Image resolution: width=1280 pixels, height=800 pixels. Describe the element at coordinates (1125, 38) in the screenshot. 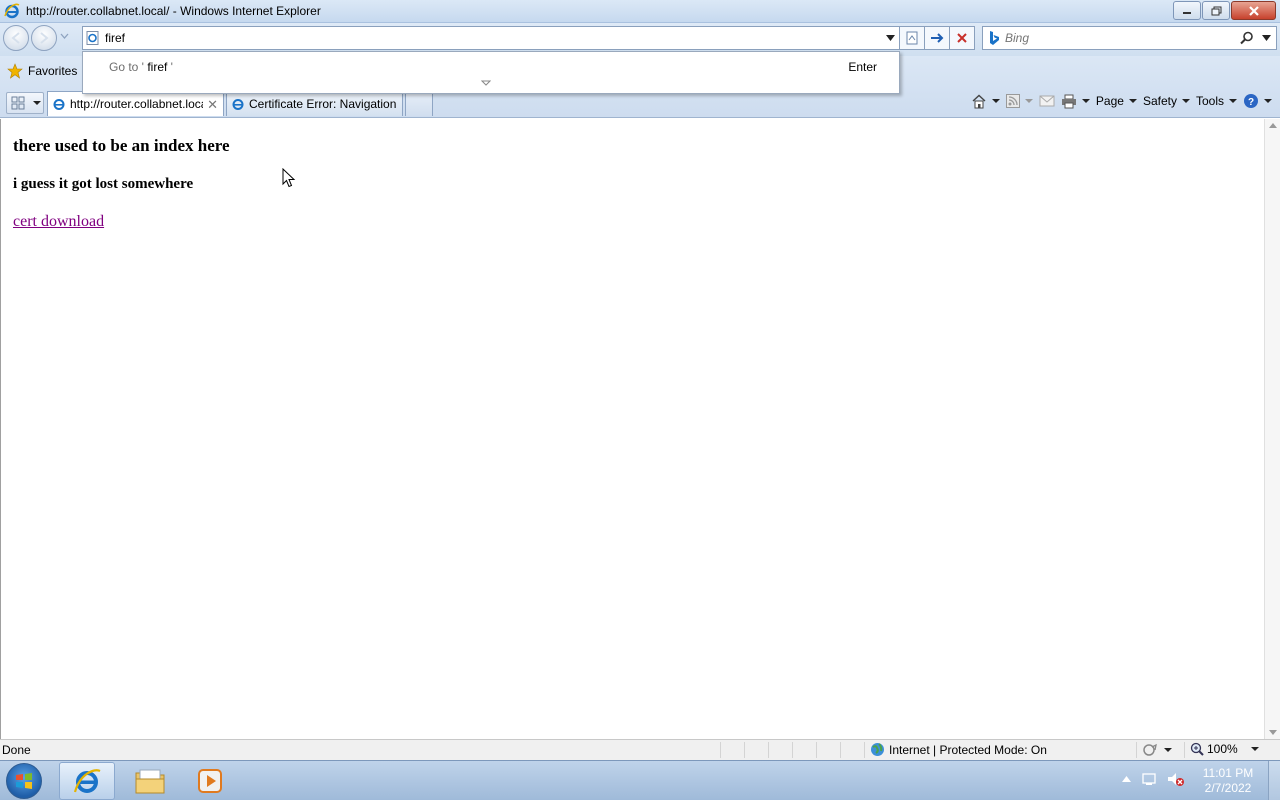

I see `search-input` at that location.